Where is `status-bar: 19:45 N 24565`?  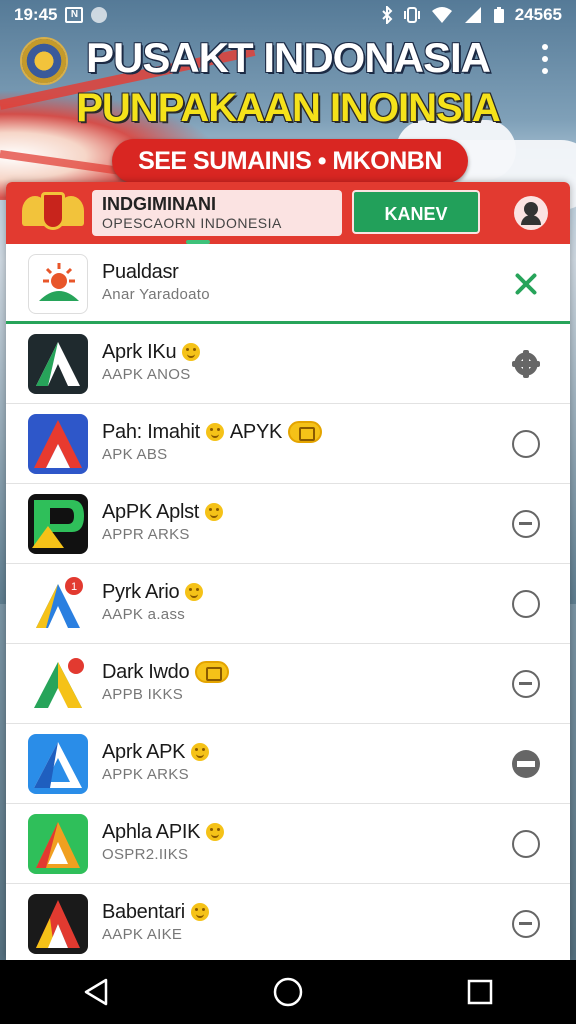 status-bar: 19:45 N 24565 is located at coordinates (288, 15).